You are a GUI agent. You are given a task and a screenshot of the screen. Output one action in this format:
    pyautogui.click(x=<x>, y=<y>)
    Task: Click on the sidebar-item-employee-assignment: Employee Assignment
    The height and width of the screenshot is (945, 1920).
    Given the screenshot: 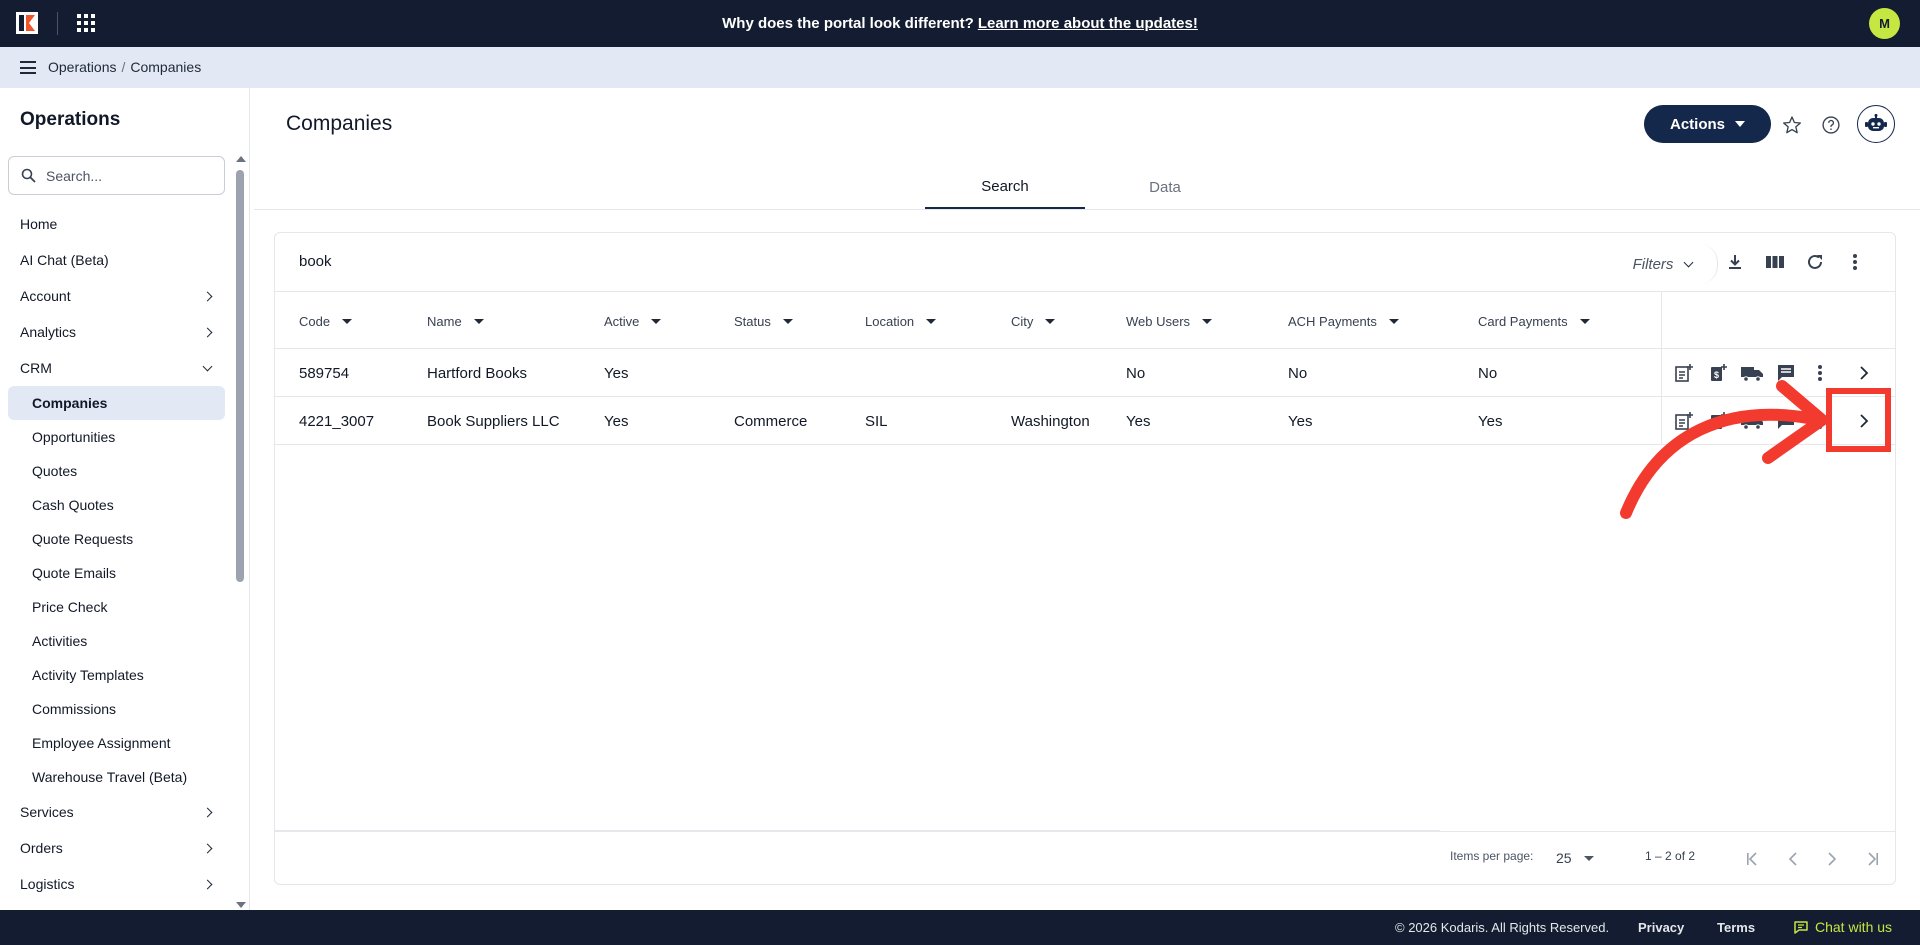 What is the action you would take?
    pyautogui.click(x=116, y=743)
    